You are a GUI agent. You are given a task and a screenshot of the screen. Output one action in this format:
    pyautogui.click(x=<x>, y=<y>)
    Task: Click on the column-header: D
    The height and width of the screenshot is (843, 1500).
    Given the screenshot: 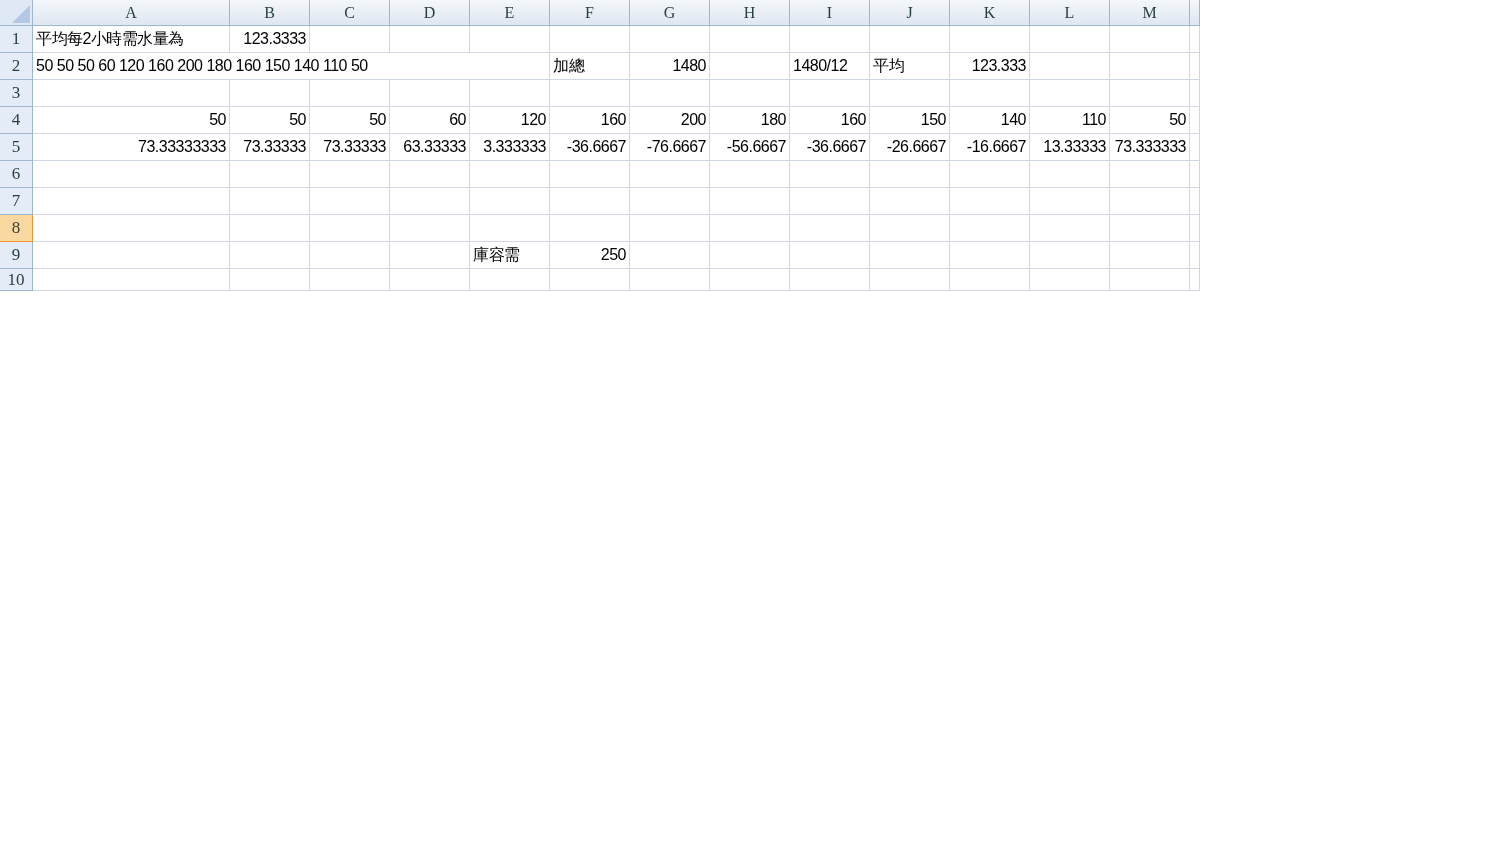 What is the action you would take?
    pyautogui.click(x=430, y=13)
    